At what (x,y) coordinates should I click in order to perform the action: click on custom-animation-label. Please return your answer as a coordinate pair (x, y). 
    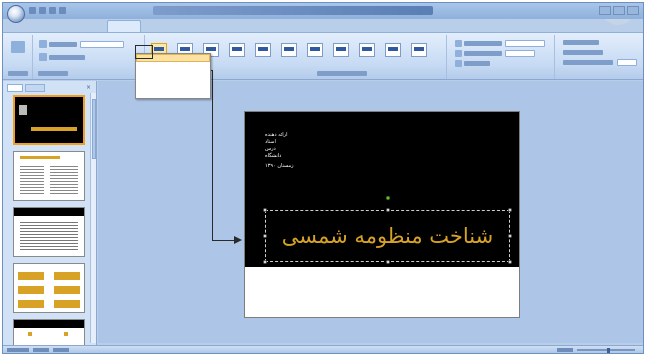
    Looking at the image, I should click on (67, 57).